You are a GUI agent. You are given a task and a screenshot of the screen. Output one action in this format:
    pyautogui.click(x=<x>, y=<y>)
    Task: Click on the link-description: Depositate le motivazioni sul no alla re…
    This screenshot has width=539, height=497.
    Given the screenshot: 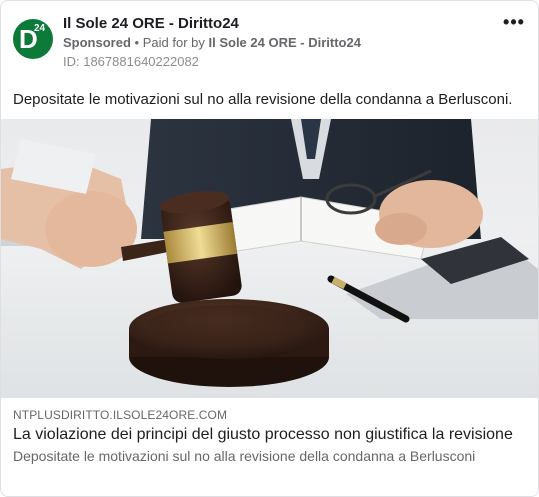 What is the action you would take?
    pyautogui.click(x=244, y=456)
    